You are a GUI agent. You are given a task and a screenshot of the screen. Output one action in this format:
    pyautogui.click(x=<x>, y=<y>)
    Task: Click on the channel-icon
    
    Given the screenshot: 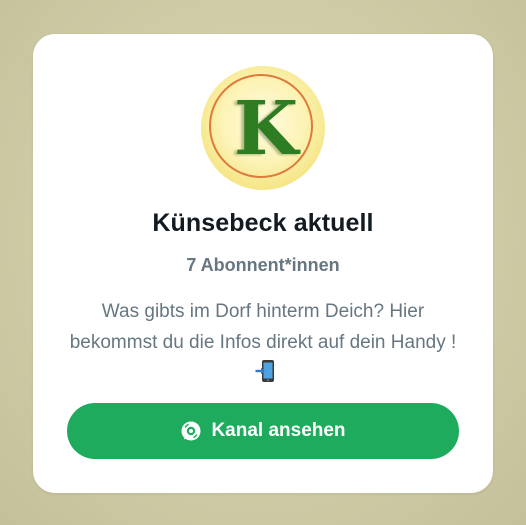 What is the action you would take?
    pyautogui.click(x=191, y=431)
    